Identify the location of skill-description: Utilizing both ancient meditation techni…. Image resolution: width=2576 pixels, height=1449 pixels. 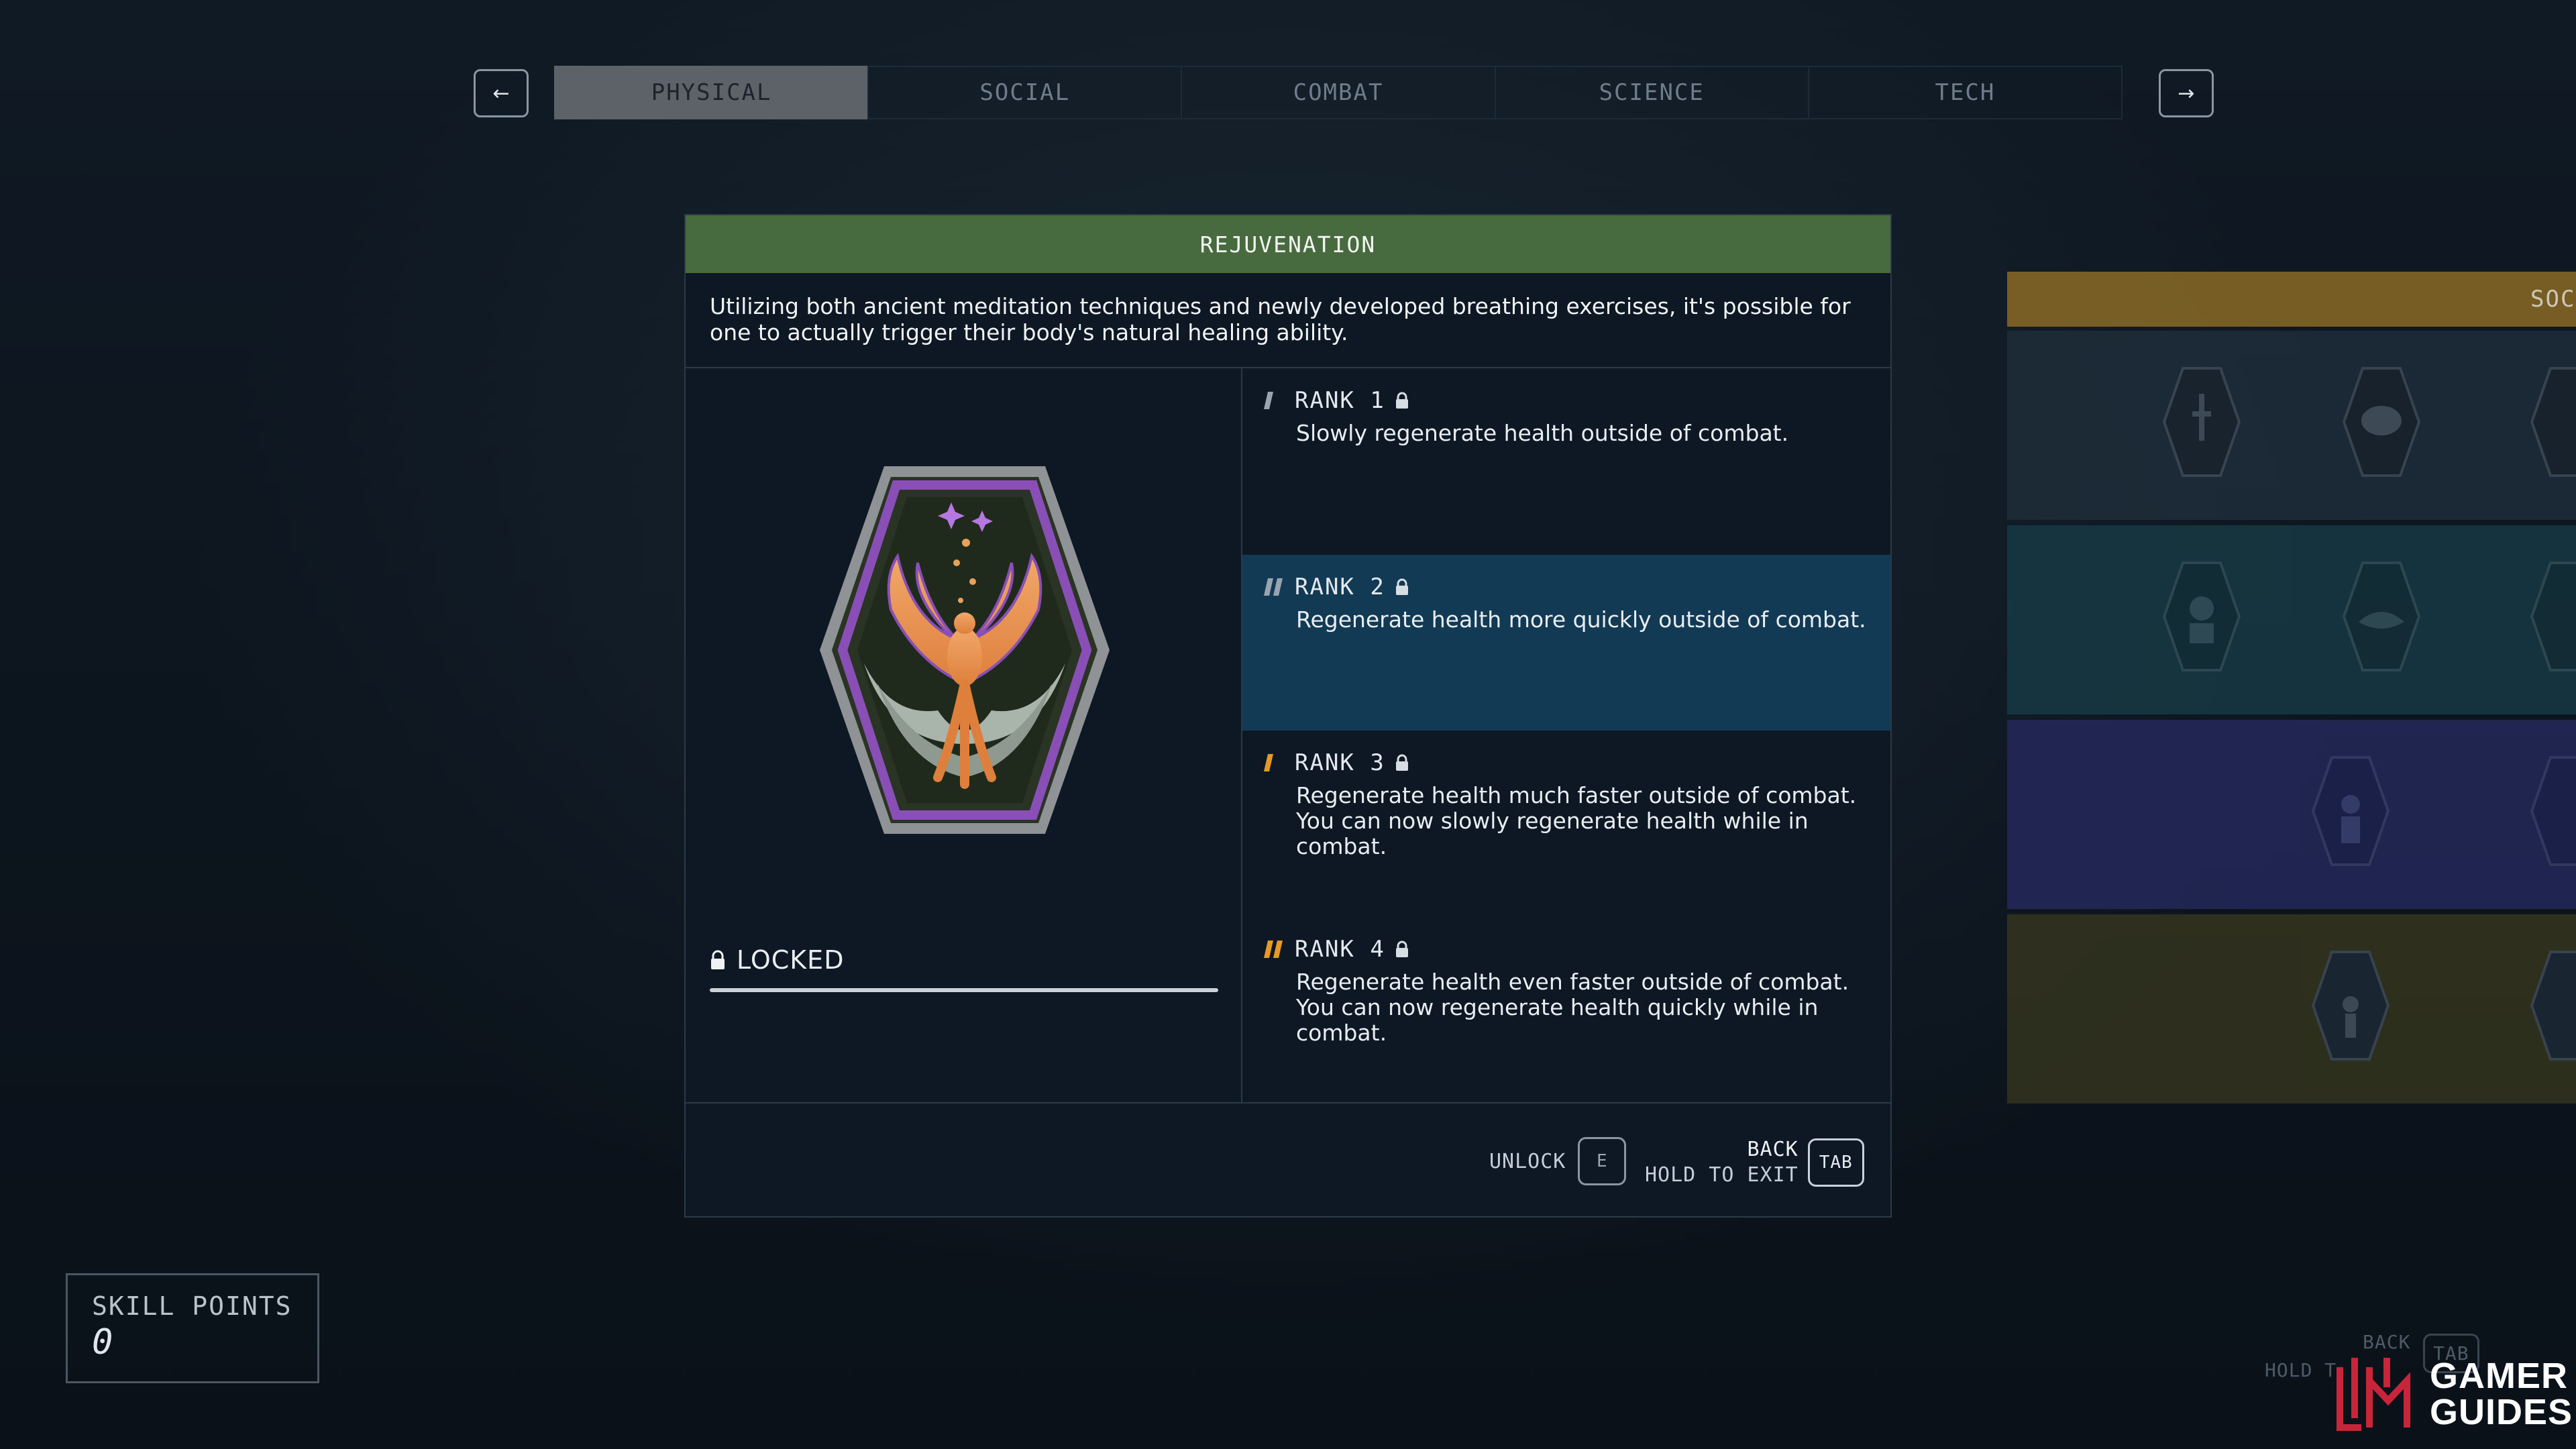
(1288, 320).